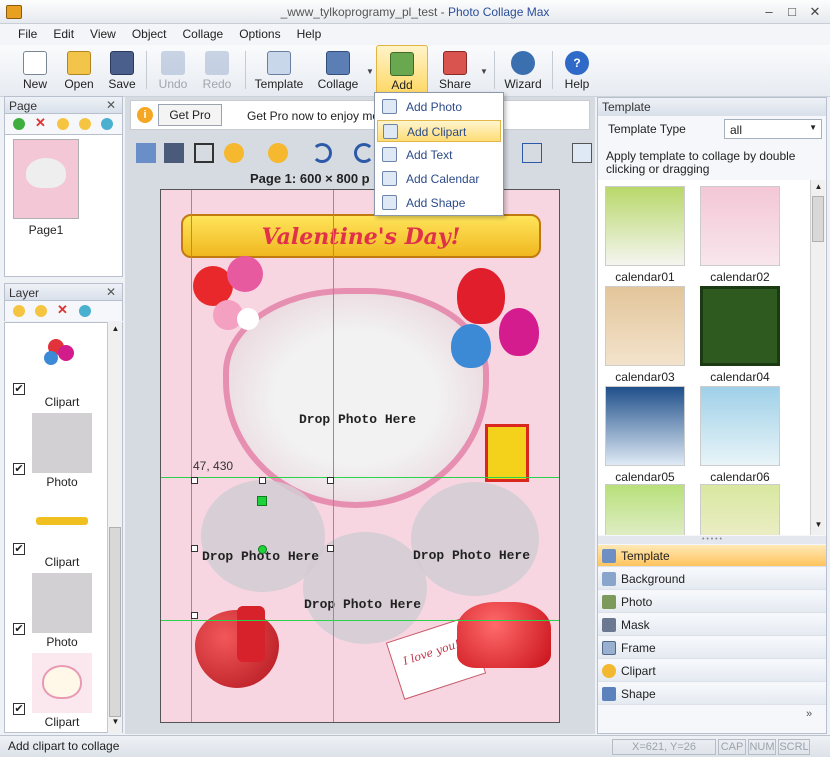 This screenshot has height=757, width=830. I want to click on expand-categories-icon: », so click(809, 714).